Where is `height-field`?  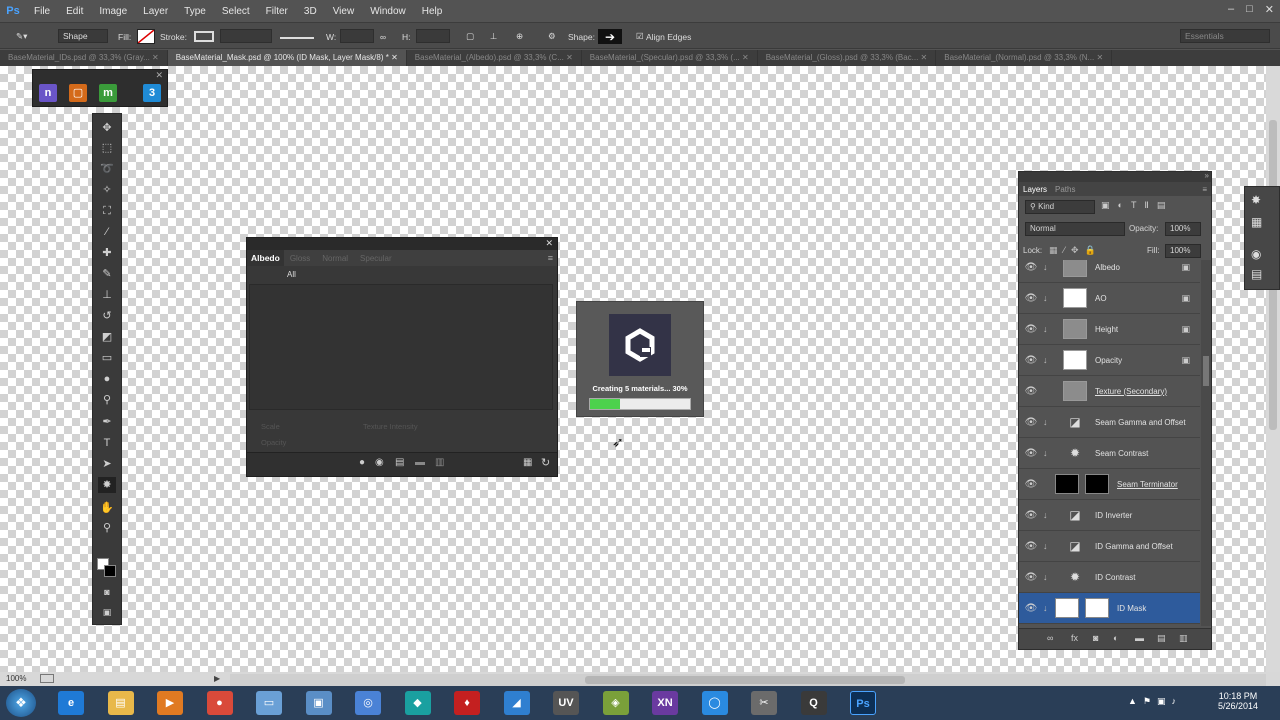
height-field is located at coordinates (433, 36).